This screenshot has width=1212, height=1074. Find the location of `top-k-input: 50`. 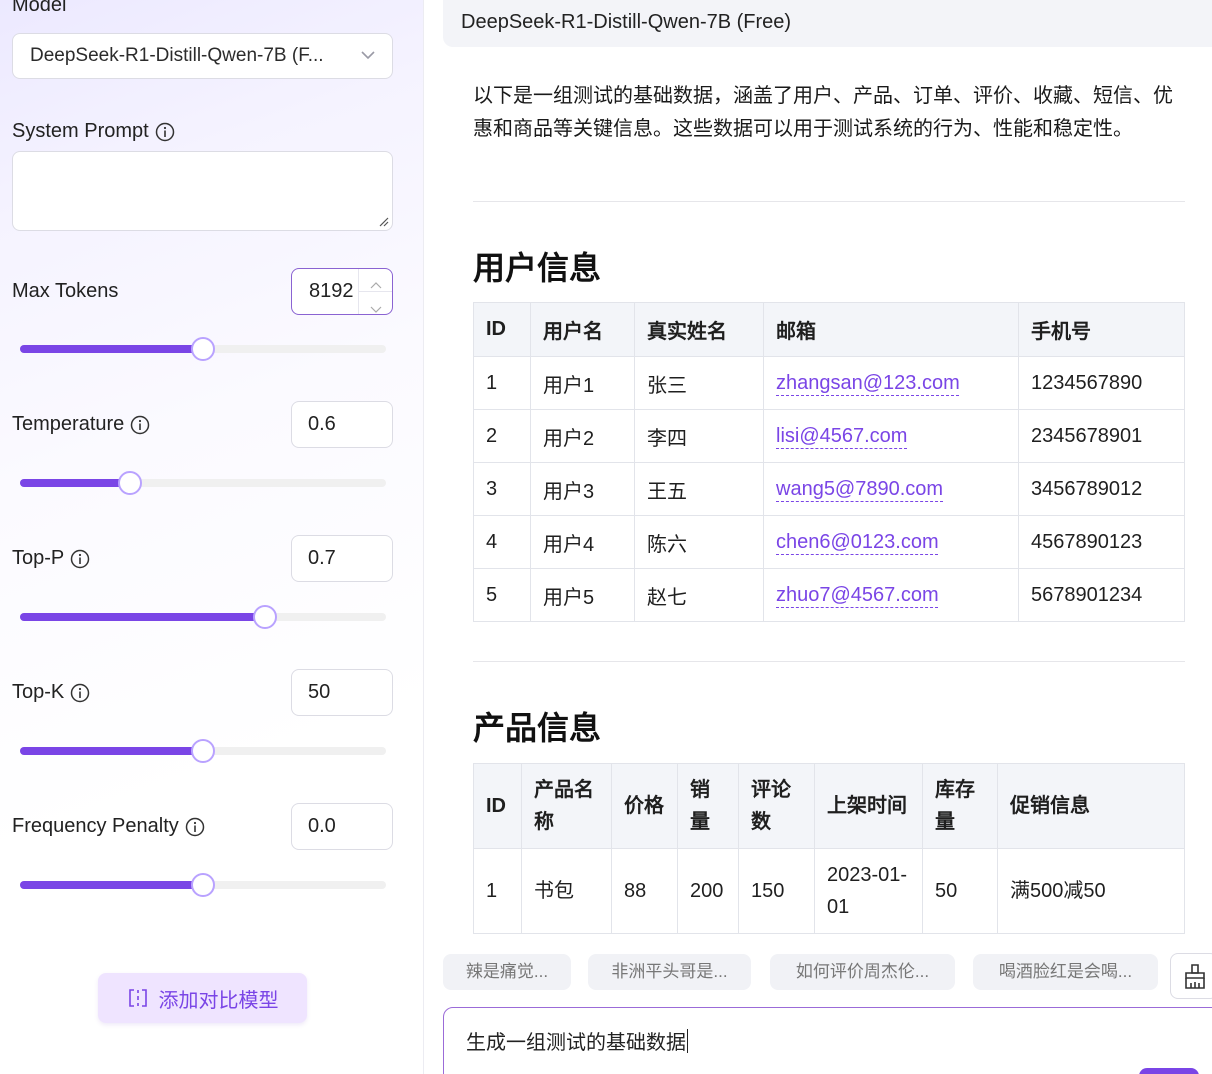

top-k-input: 50 is located at coordinates (342, 692).